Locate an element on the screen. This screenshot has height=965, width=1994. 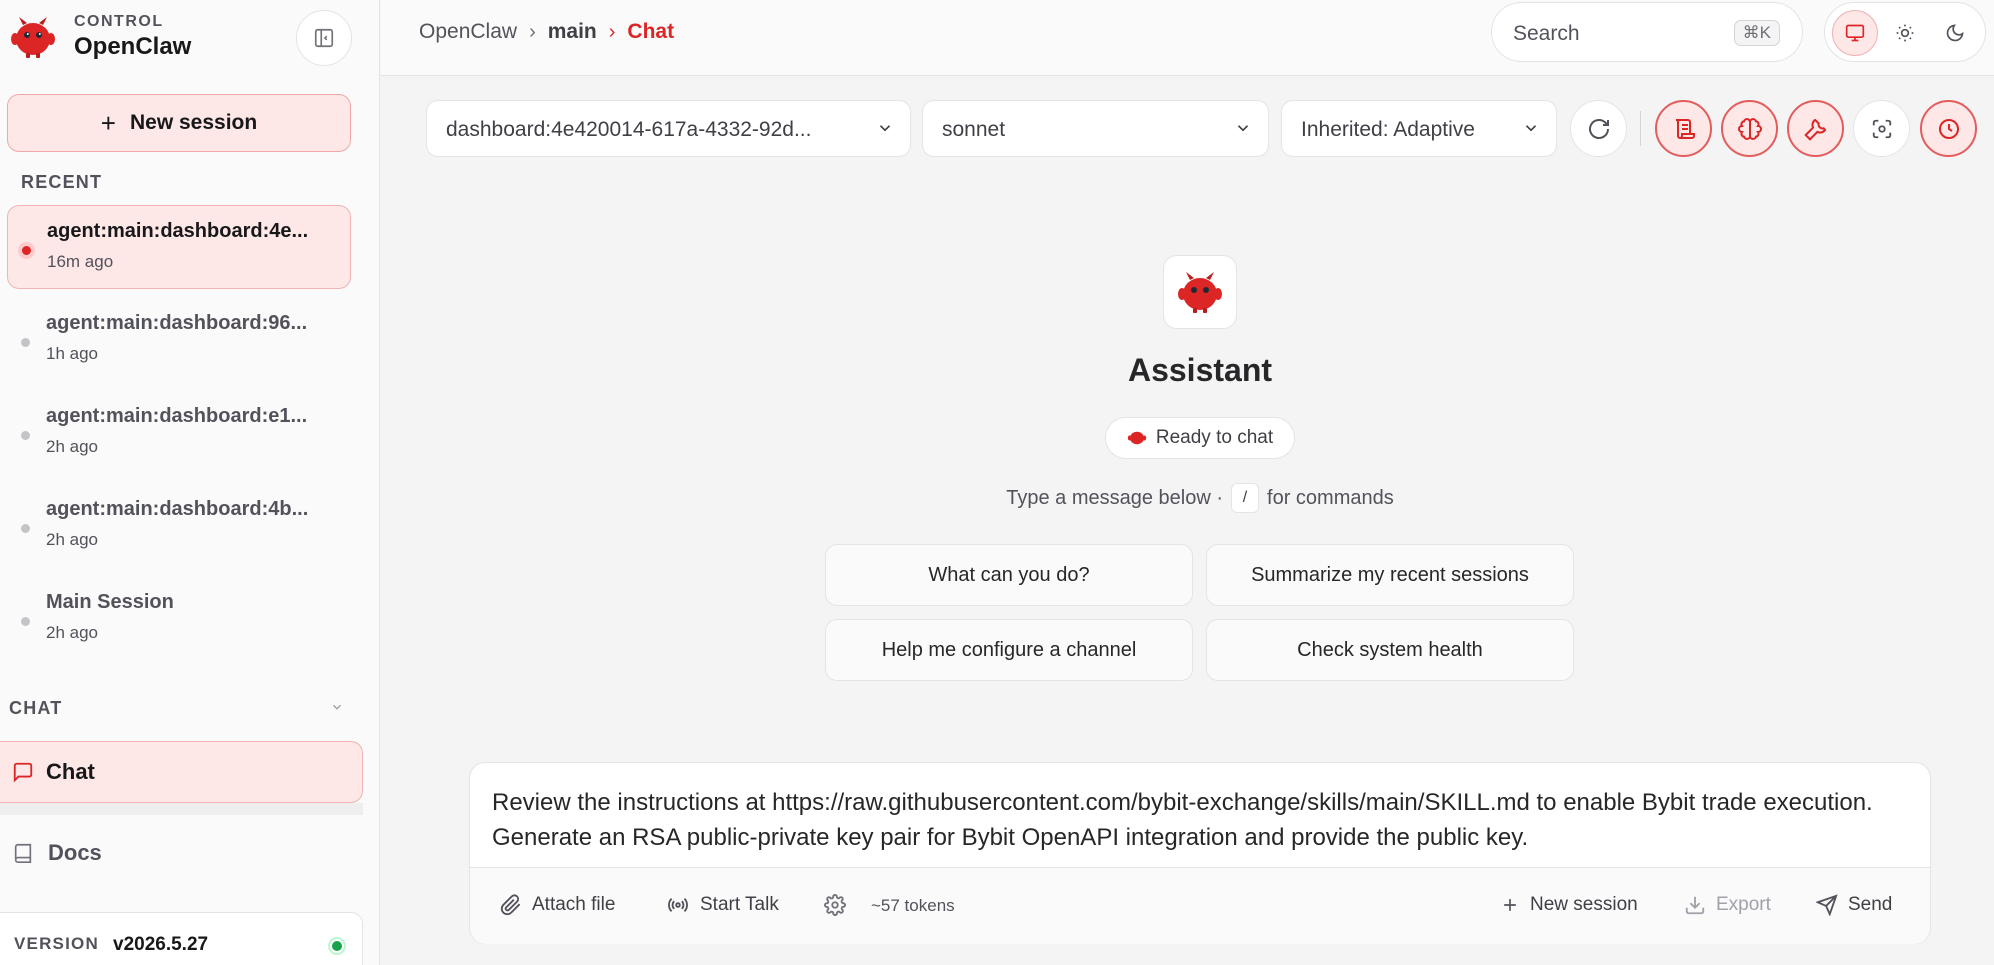
assistant-small-icon is located at coordinates (1137, 438).